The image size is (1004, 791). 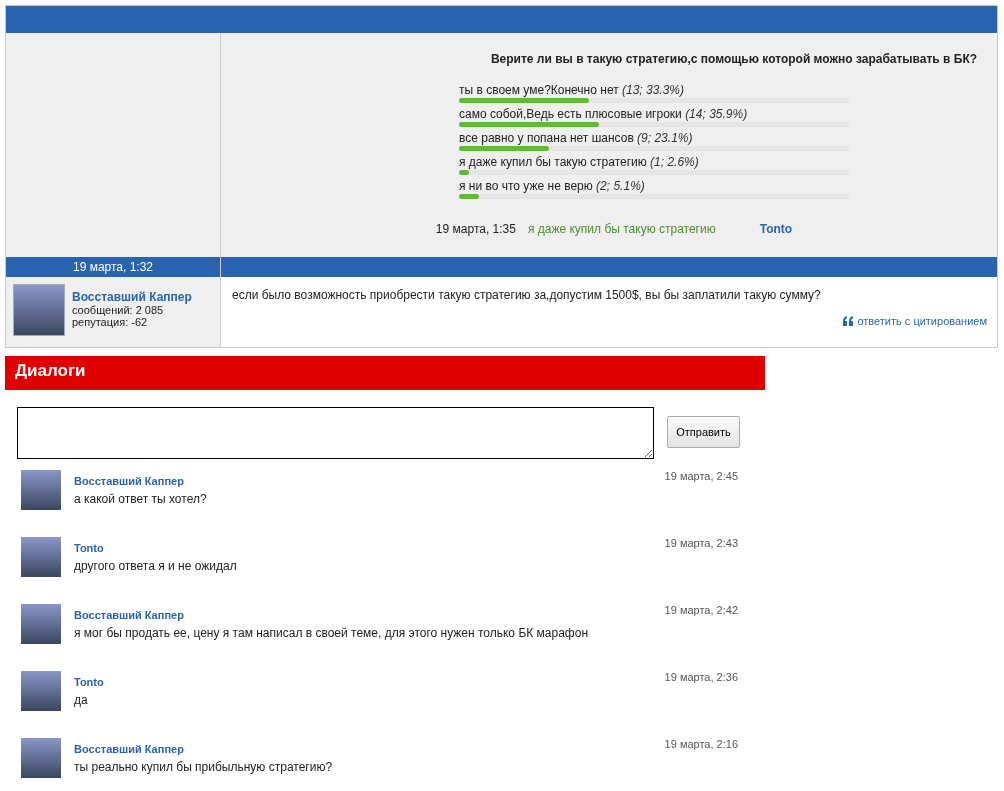 I want to click on poll-option-result: (14; 35.9%), so click(x=716, y=114).